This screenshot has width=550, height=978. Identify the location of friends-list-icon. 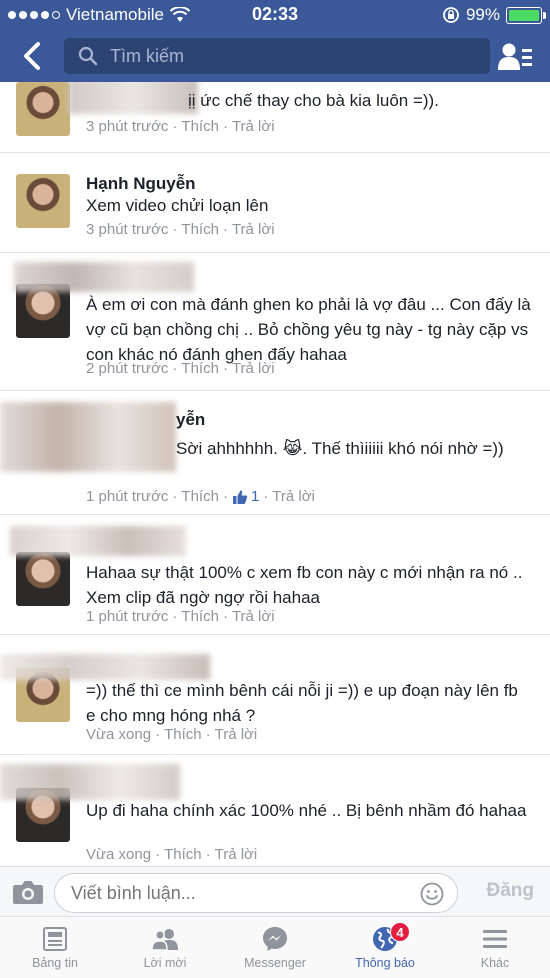
(515, 57).